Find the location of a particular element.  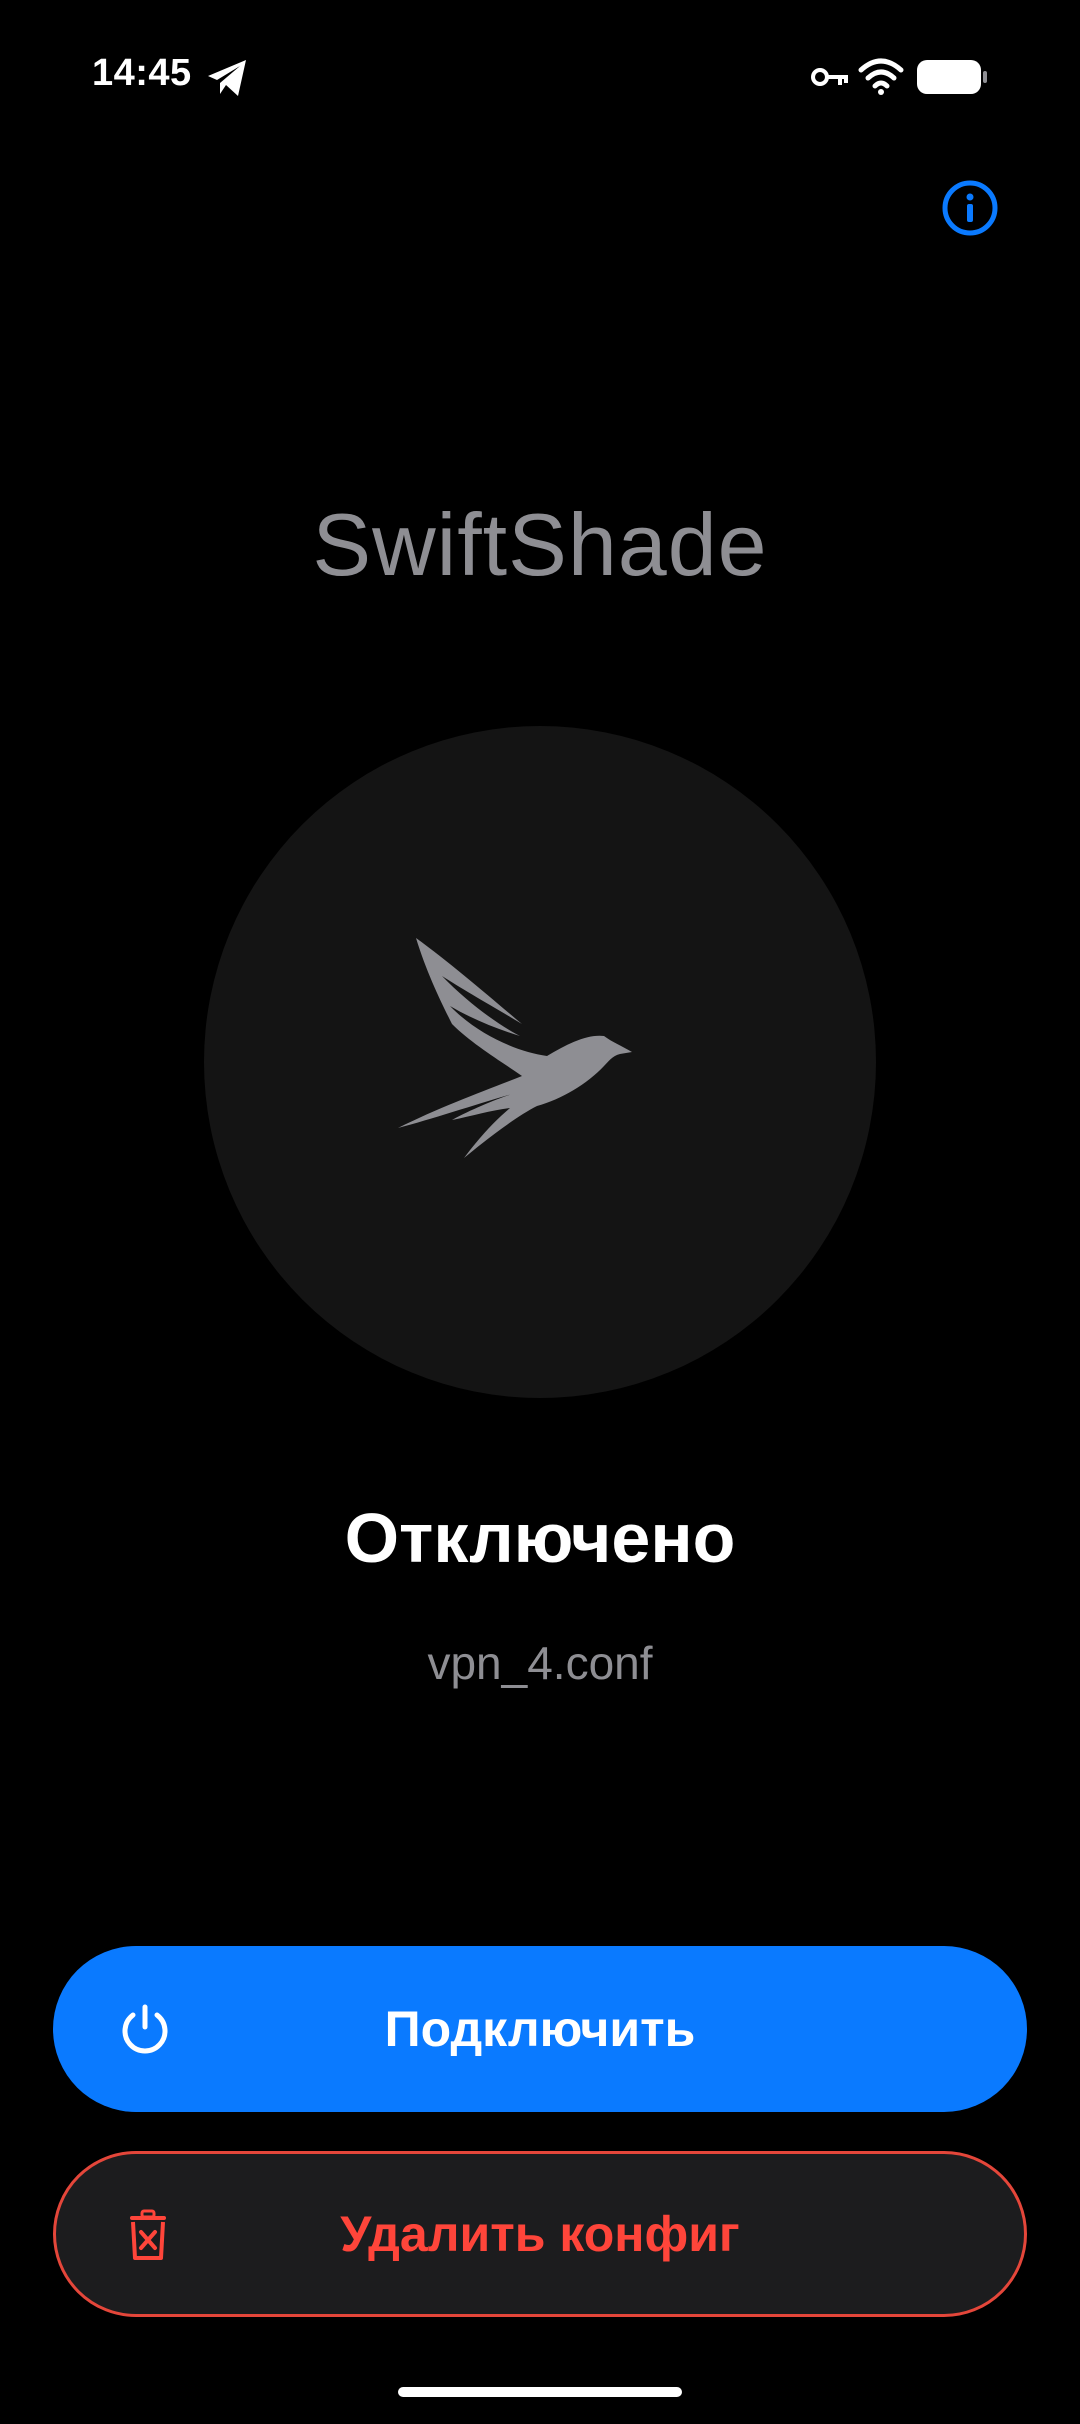

status-time: 14:45 is located at coordinates (142, 73).